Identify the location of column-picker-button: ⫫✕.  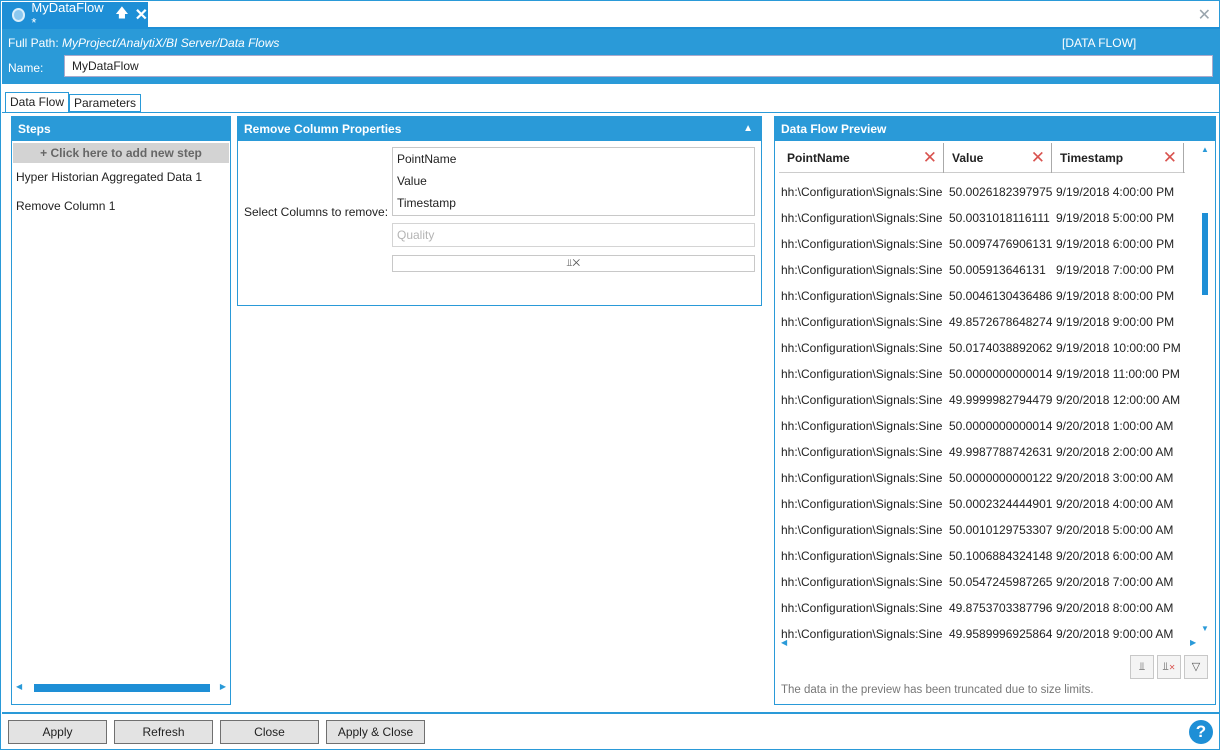
(573, 263).